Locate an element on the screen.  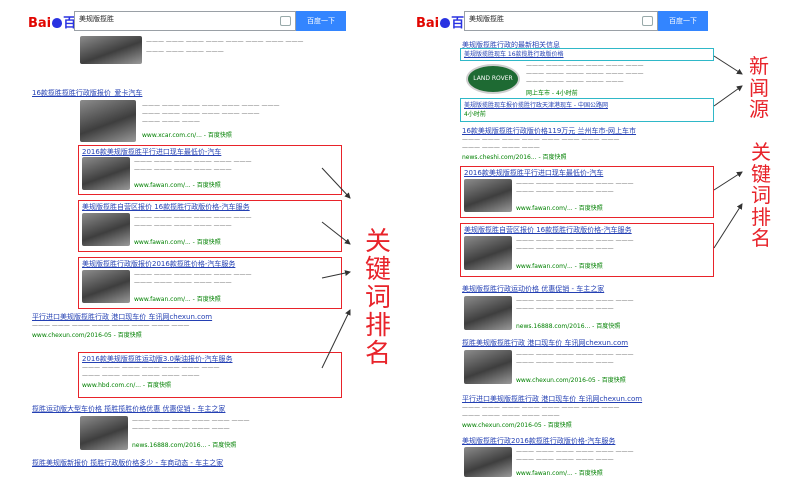
result-title: 揽胜运动版大型车价格 揽胜揽胜价格优惠 优惠促销 - 车主之家 is located at coordinates (195, 409).